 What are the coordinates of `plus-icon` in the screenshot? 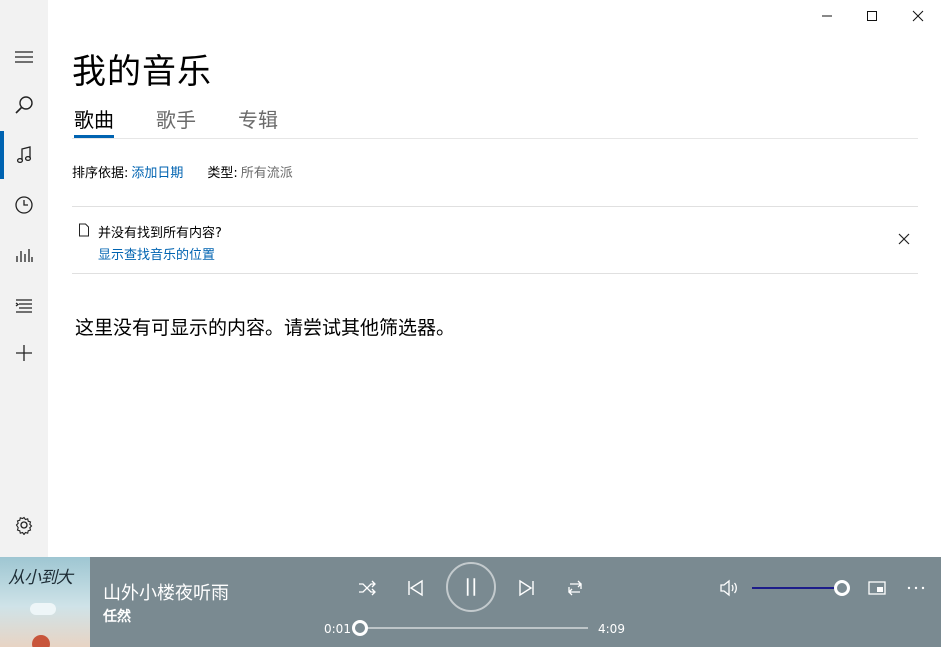 It's located at (24, 353).